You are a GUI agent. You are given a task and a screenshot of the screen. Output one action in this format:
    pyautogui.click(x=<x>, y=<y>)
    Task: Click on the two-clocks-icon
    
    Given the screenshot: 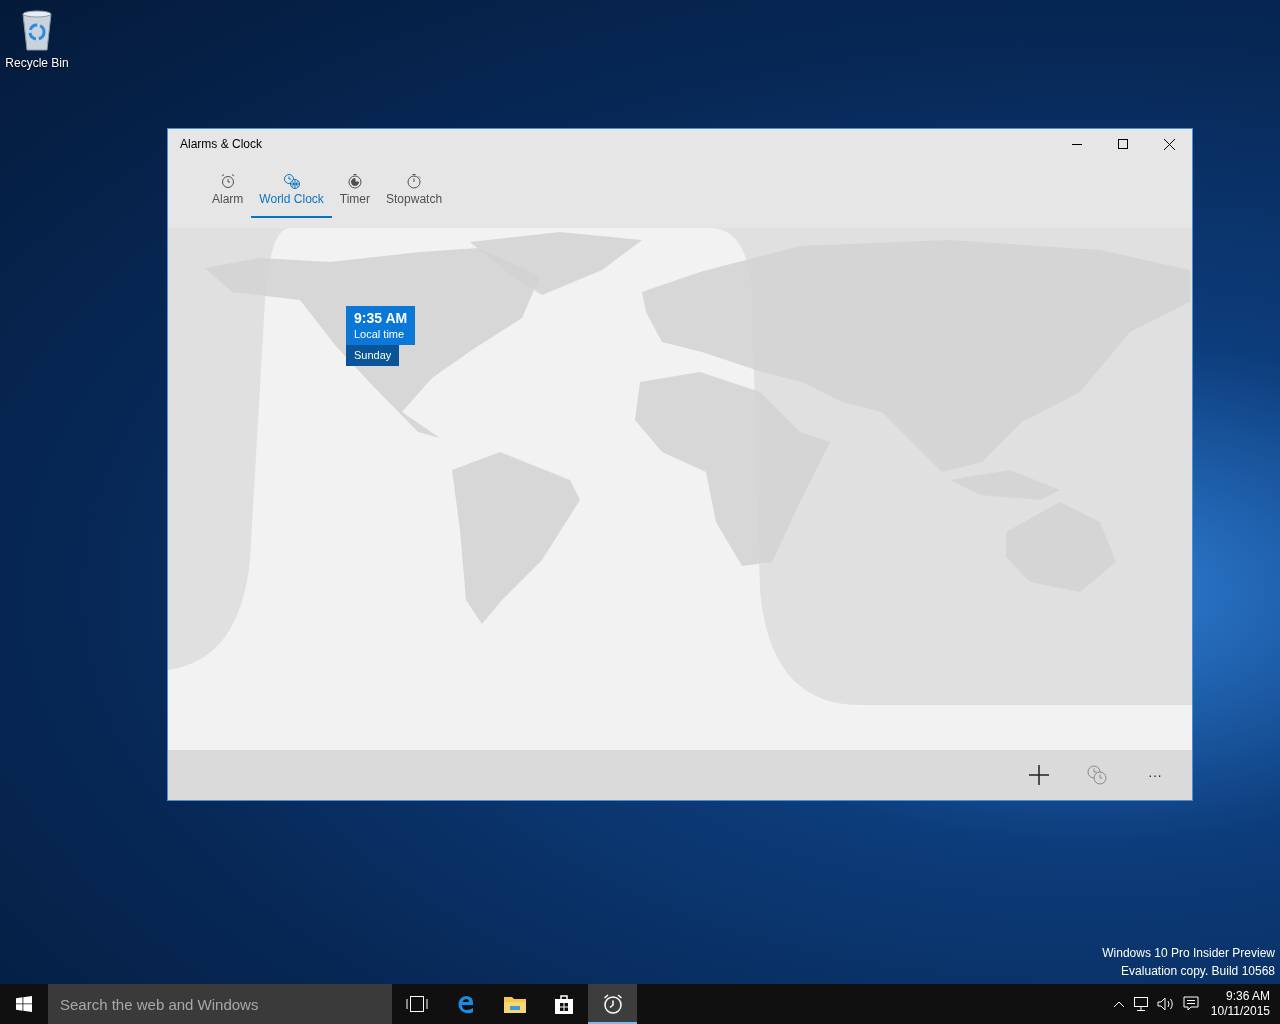 What is the action you would take?
    pyautogui.click(x=1097, y=775)
    